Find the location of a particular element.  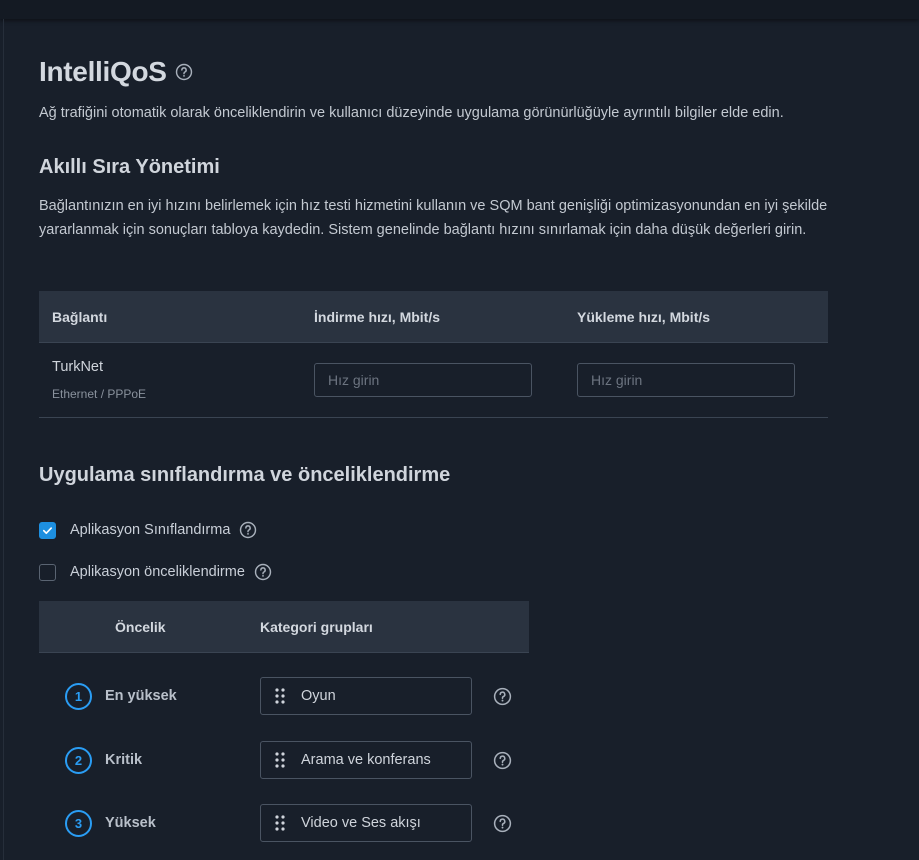

table-row: TurkNet Ethernet / PPPoE is located at coordinates (433, 380).